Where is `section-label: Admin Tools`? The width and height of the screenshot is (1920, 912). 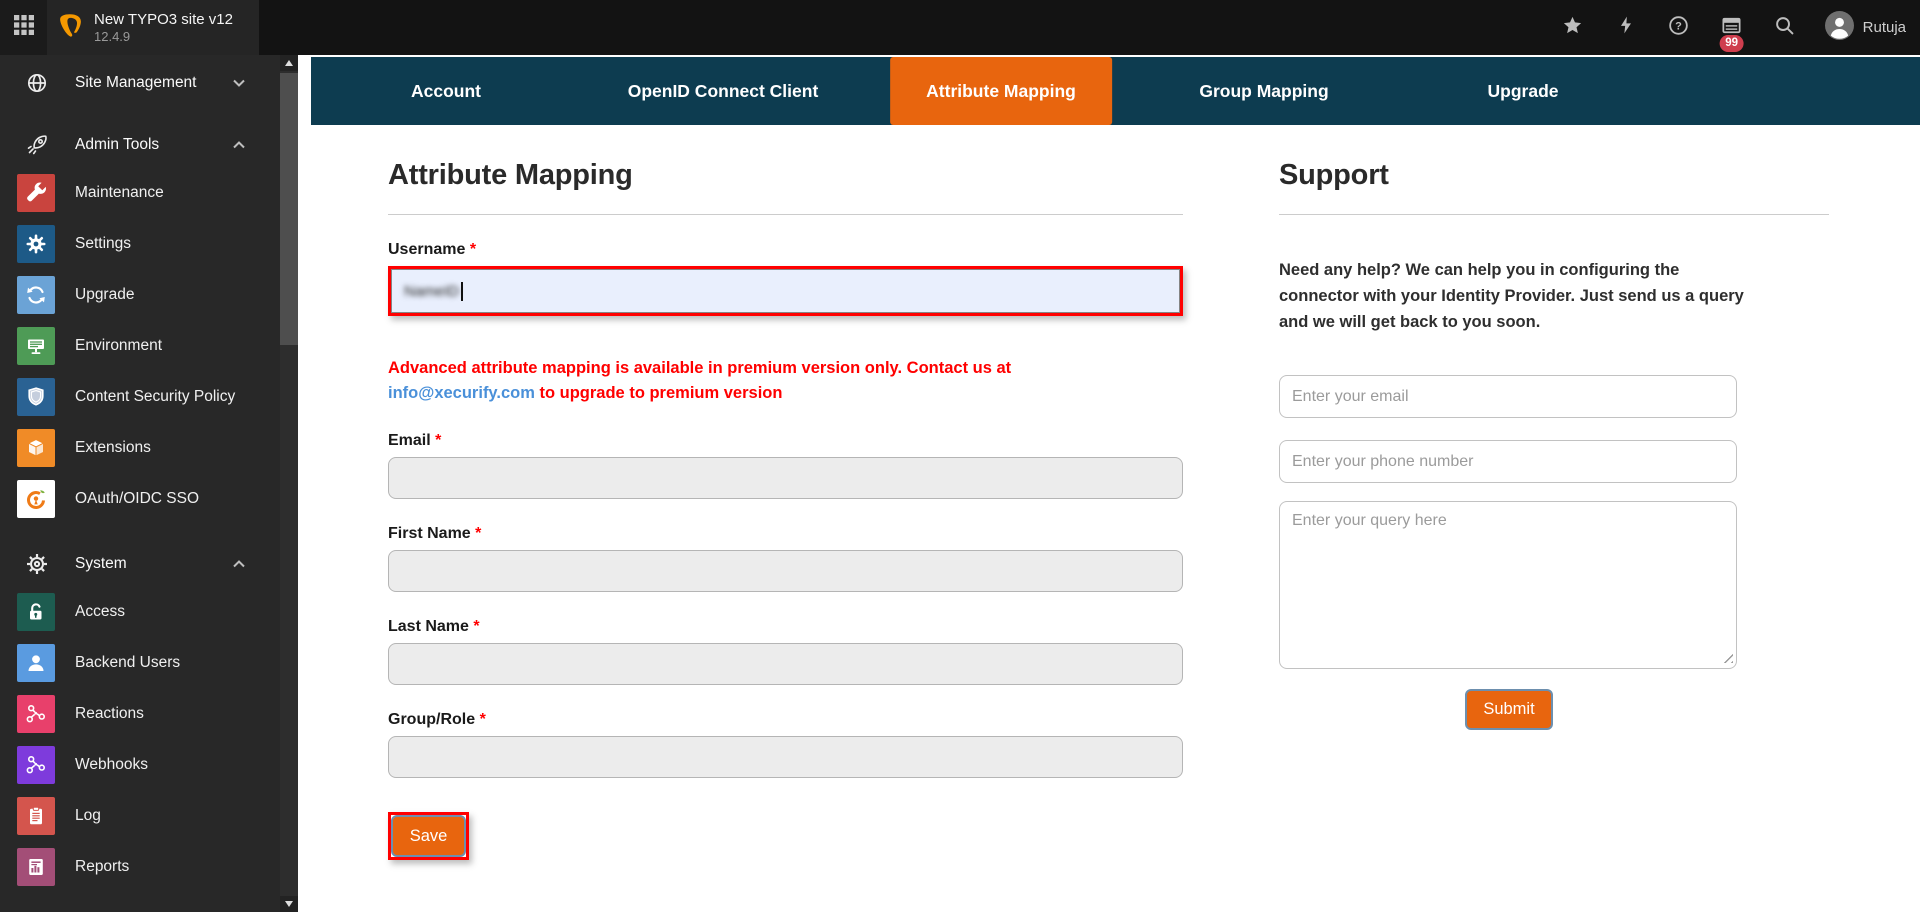
section-label: Admin Tools is located at coordinates (117, 144).